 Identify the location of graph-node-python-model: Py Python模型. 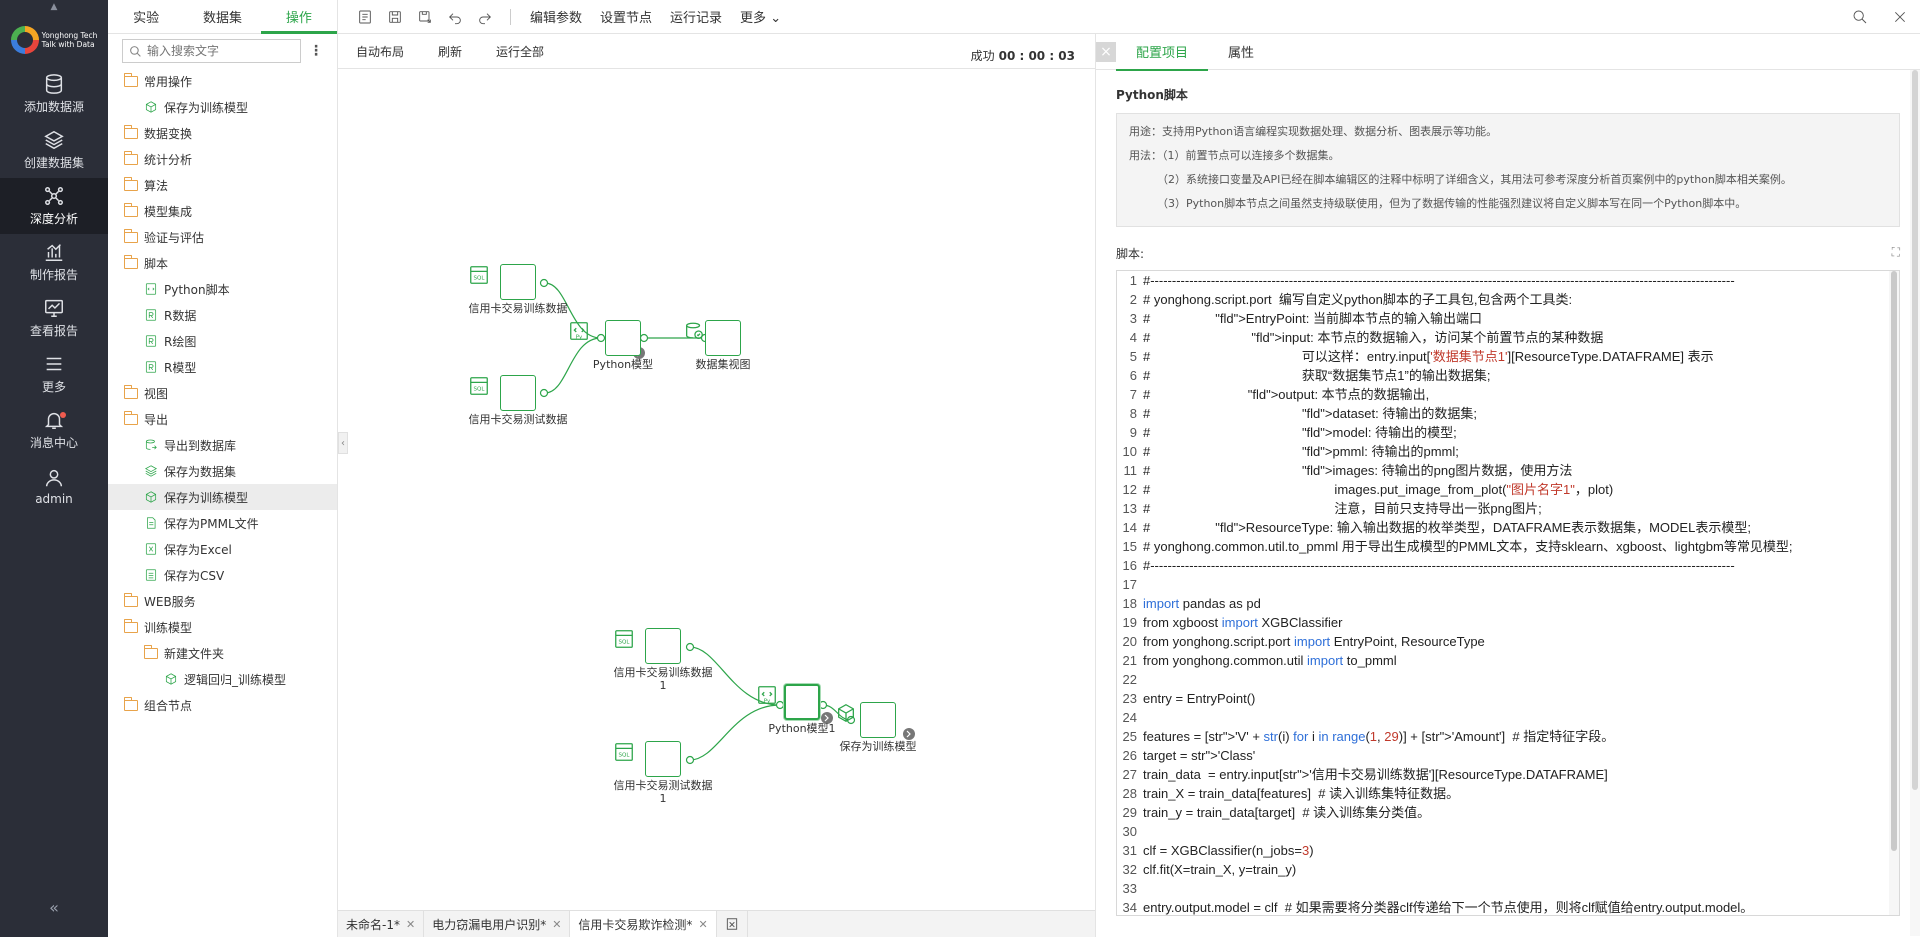
(623, 345).